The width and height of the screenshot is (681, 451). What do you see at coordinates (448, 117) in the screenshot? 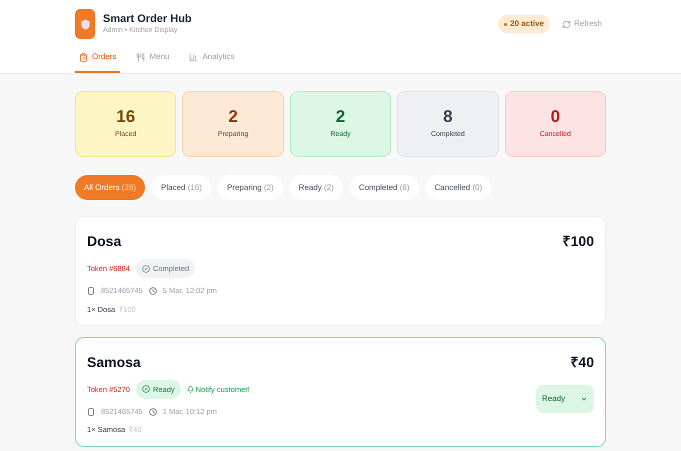
I see `stat-value: 8` at bounding box center [448, 117].